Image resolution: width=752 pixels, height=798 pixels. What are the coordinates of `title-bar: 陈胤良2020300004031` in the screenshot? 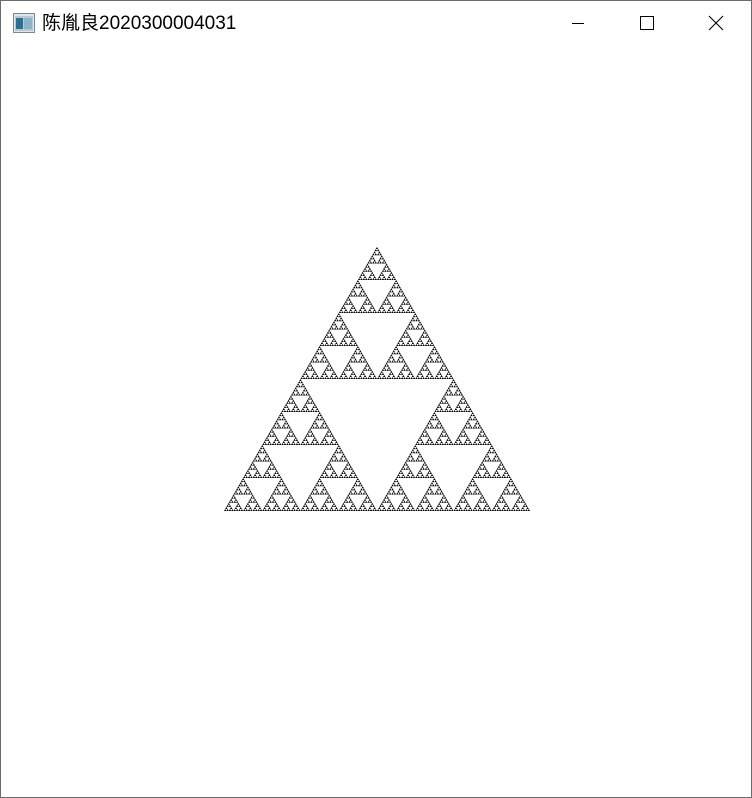 It's located at (376, 23).